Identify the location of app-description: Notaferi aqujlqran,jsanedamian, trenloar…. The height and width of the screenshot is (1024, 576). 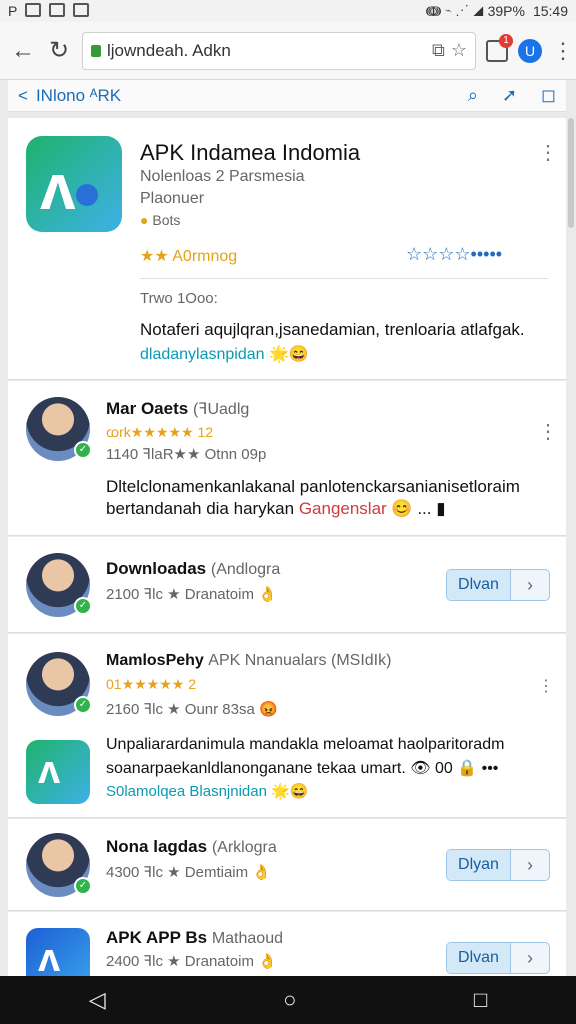
(332, 329).